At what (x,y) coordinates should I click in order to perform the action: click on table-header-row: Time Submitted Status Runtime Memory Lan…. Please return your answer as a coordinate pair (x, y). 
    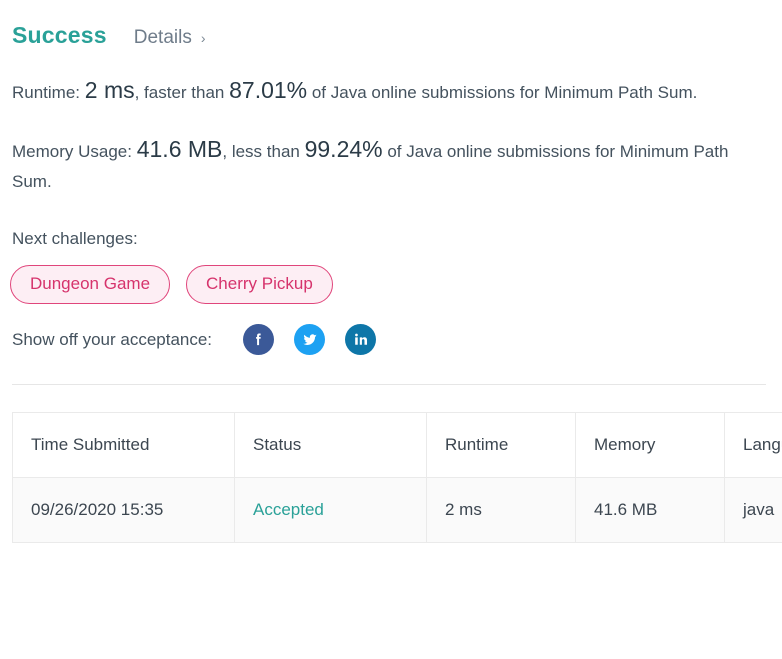
    Looking at the image, I should click on (397, 445).